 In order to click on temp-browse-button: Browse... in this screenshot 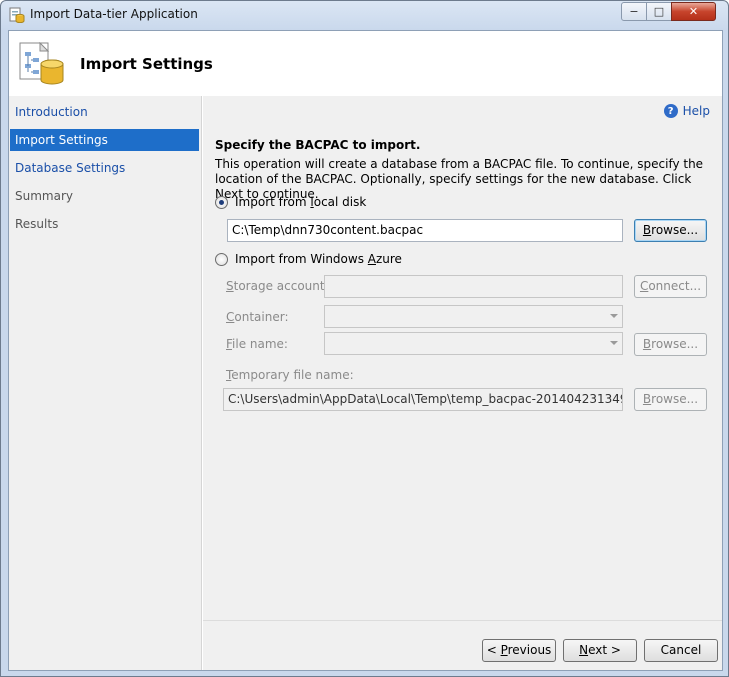, I will do `click(670, 399)`.